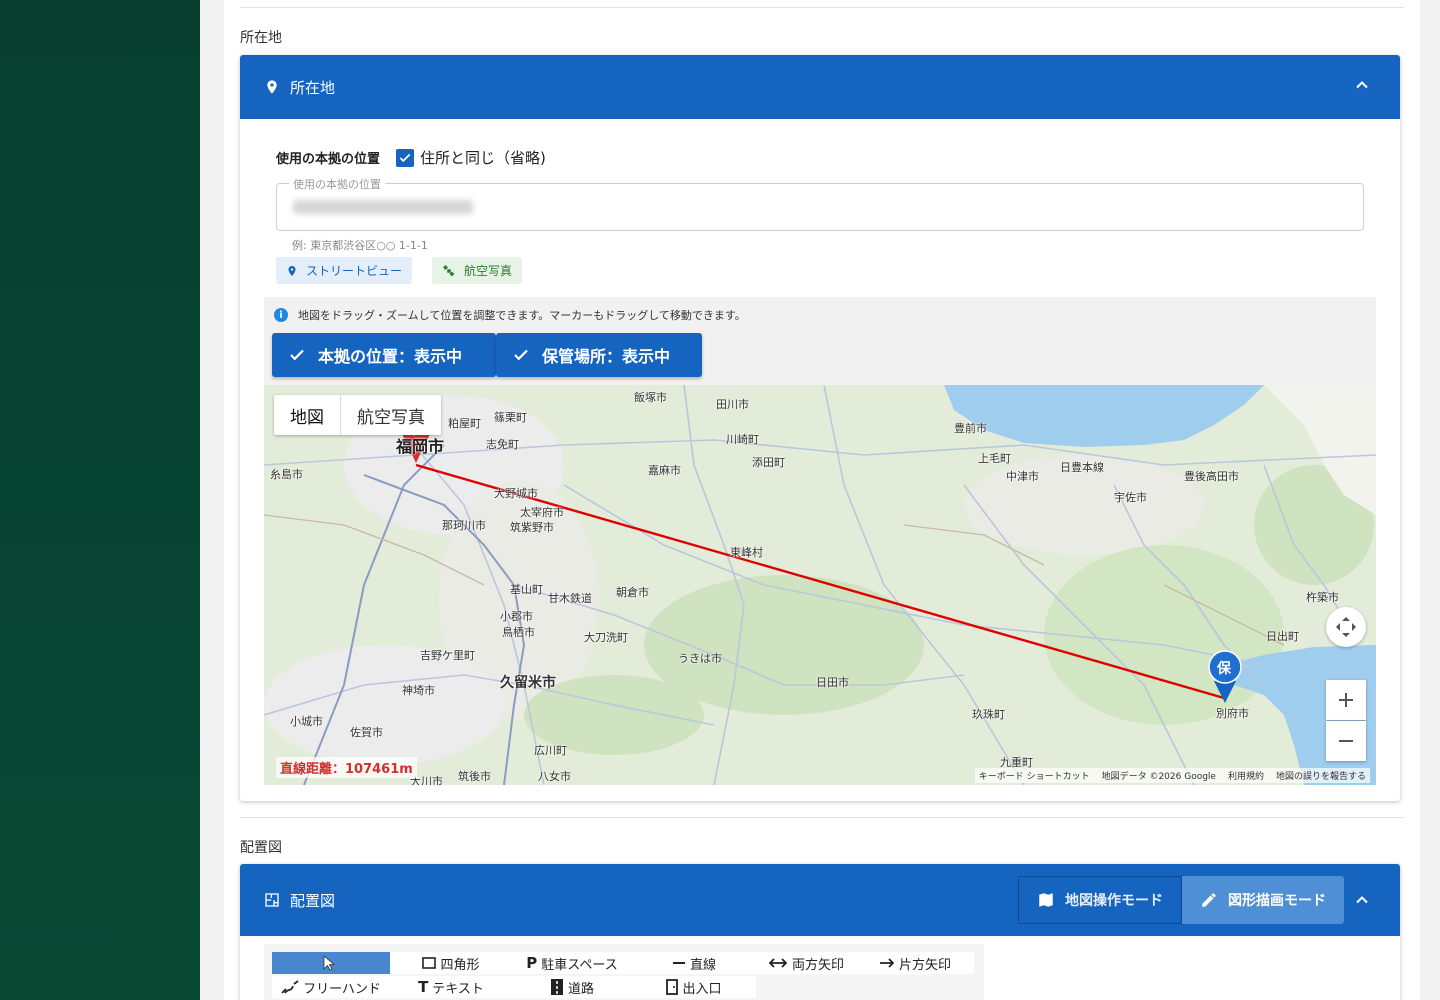  I want to click on base-position-label: 使用の本拠の位置, so click(328, 159).